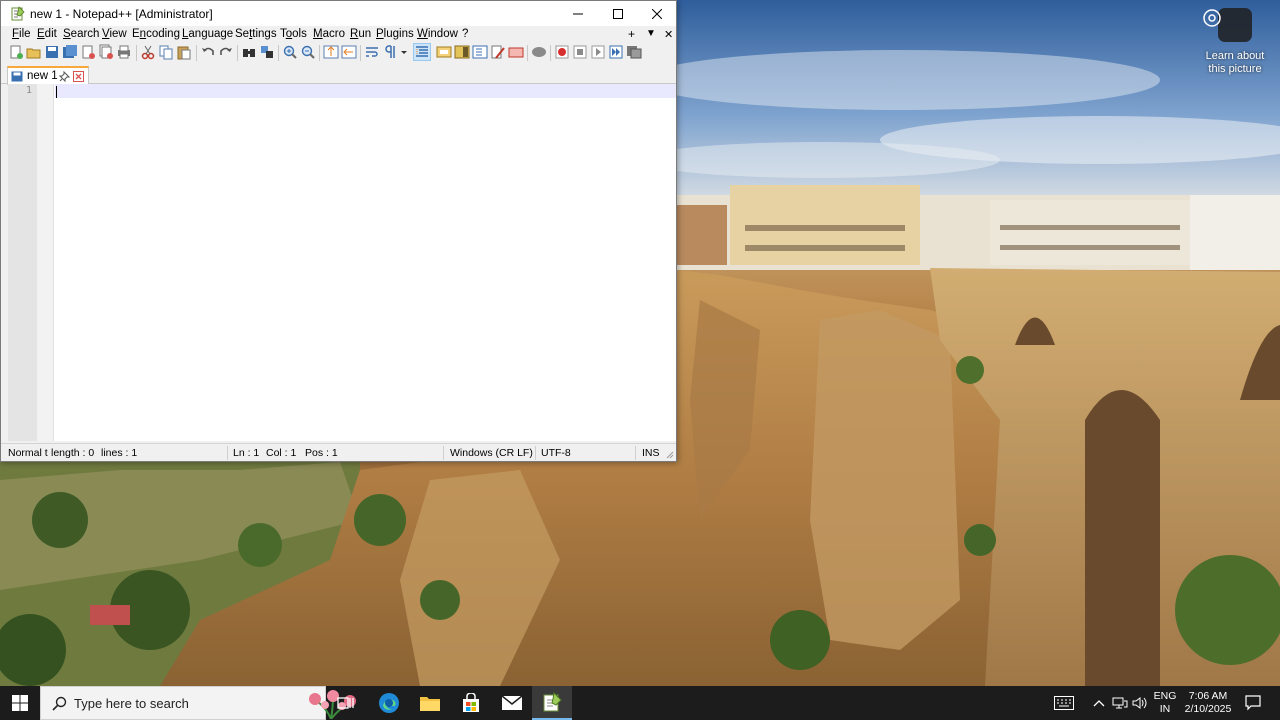 The height and width of the screenshot is (720, 1280). Describe the element at coordinates (444, 52) in the screenshot. I see `user-defined-language-icon` at that location.